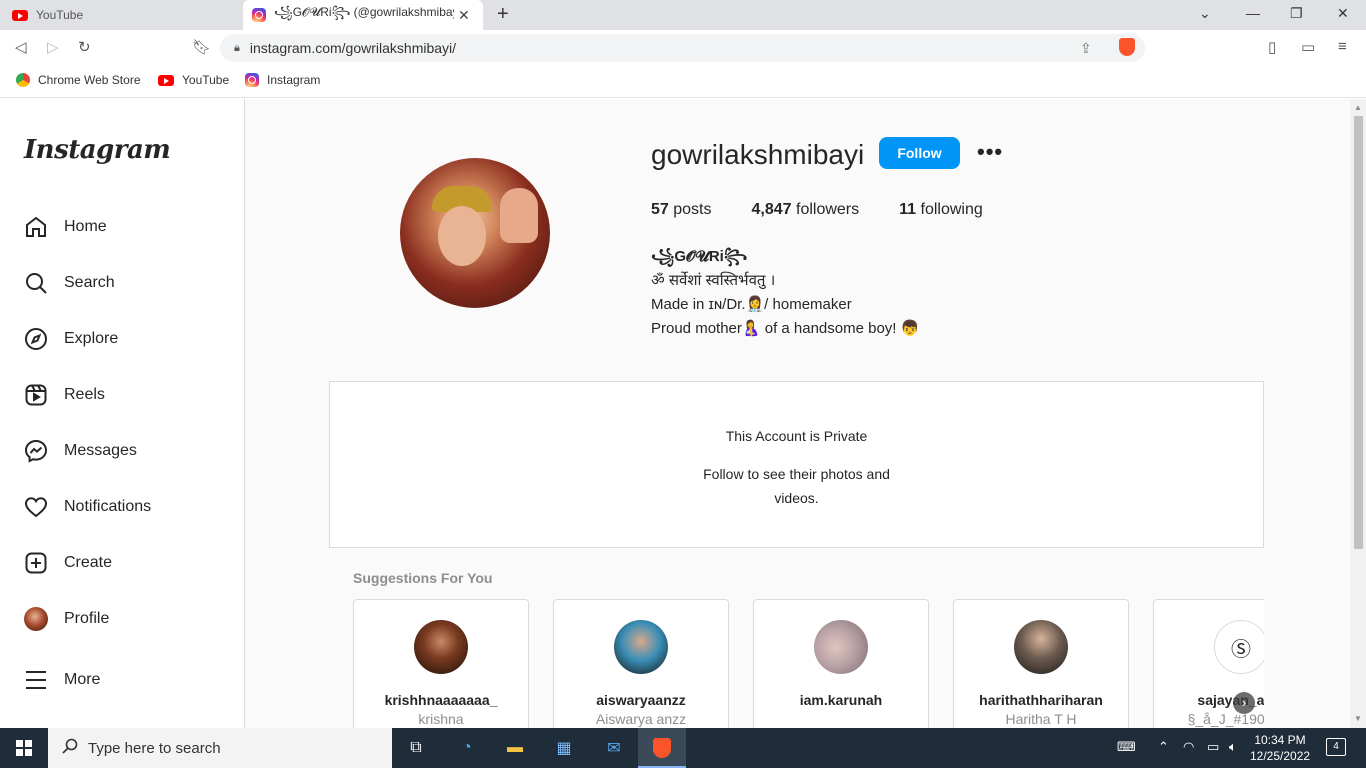 Image resolution: width=1366 pixels, height=768 pixels. I want to click on following-count: 11, so click(908, 209).